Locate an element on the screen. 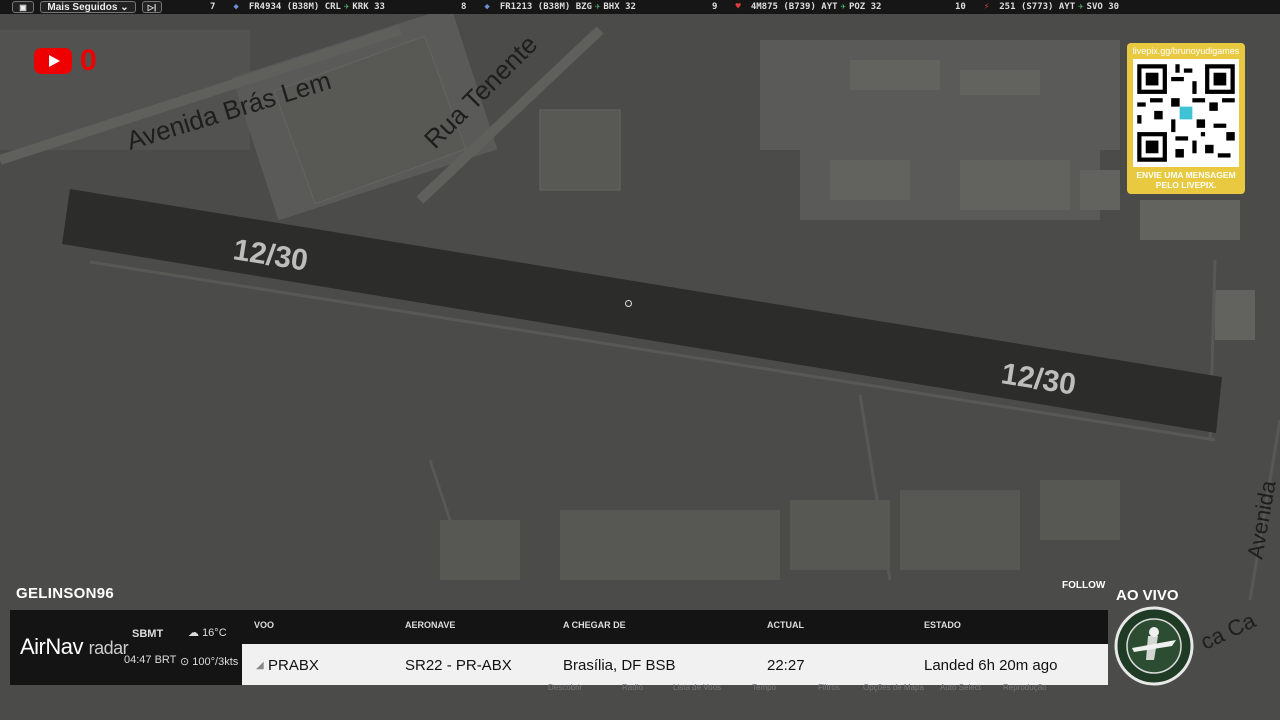 This screenshot has height=720, width=1280. column-header-aircraft: AERONAVE is located at coordinates (430, 625).